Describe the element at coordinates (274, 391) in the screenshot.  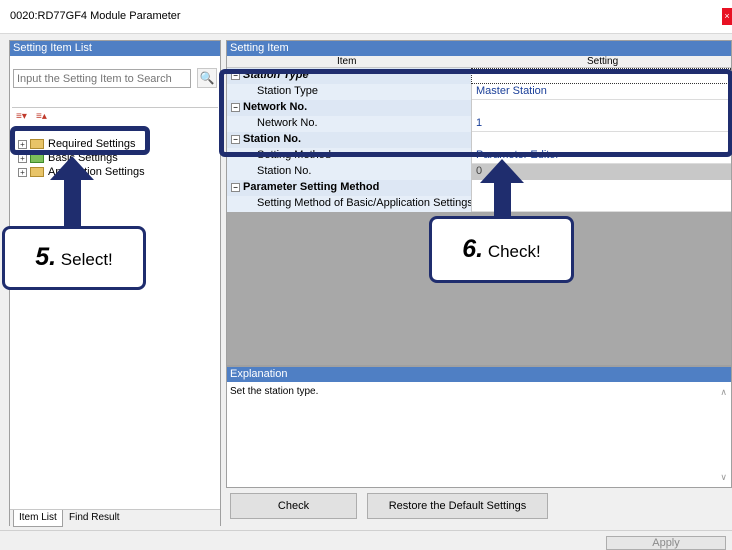
I see `explanation-text: Set the station type.` at that location.